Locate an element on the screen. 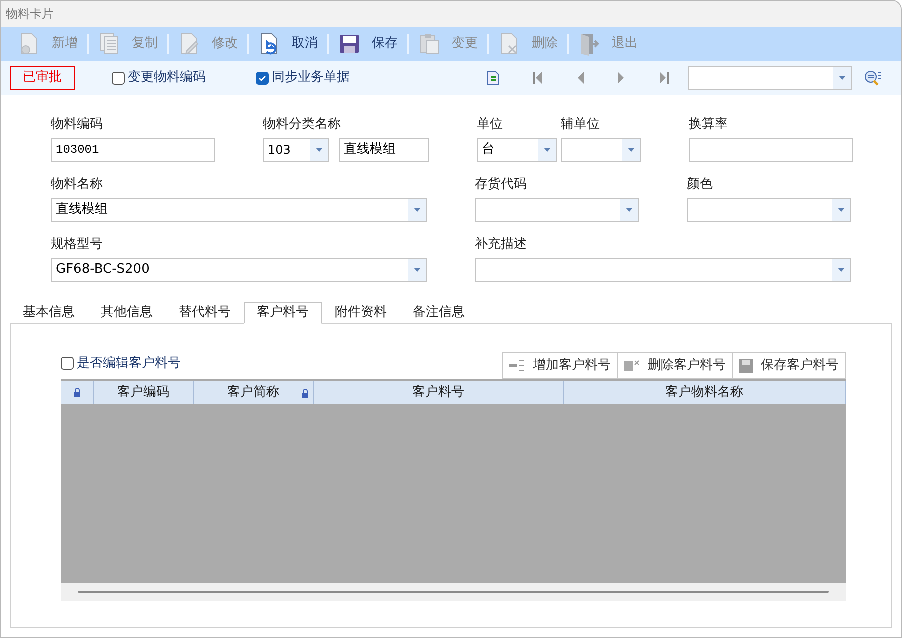  status-badge: 已审批 is located at coordinates (42, 78).